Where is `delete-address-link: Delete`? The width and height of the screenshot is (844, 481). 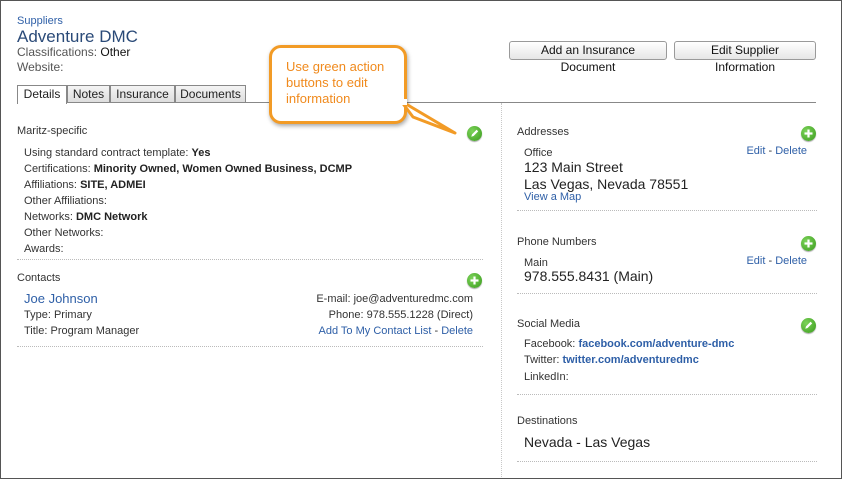 delete-address-link: Delete is located at coordinates (791, 151).